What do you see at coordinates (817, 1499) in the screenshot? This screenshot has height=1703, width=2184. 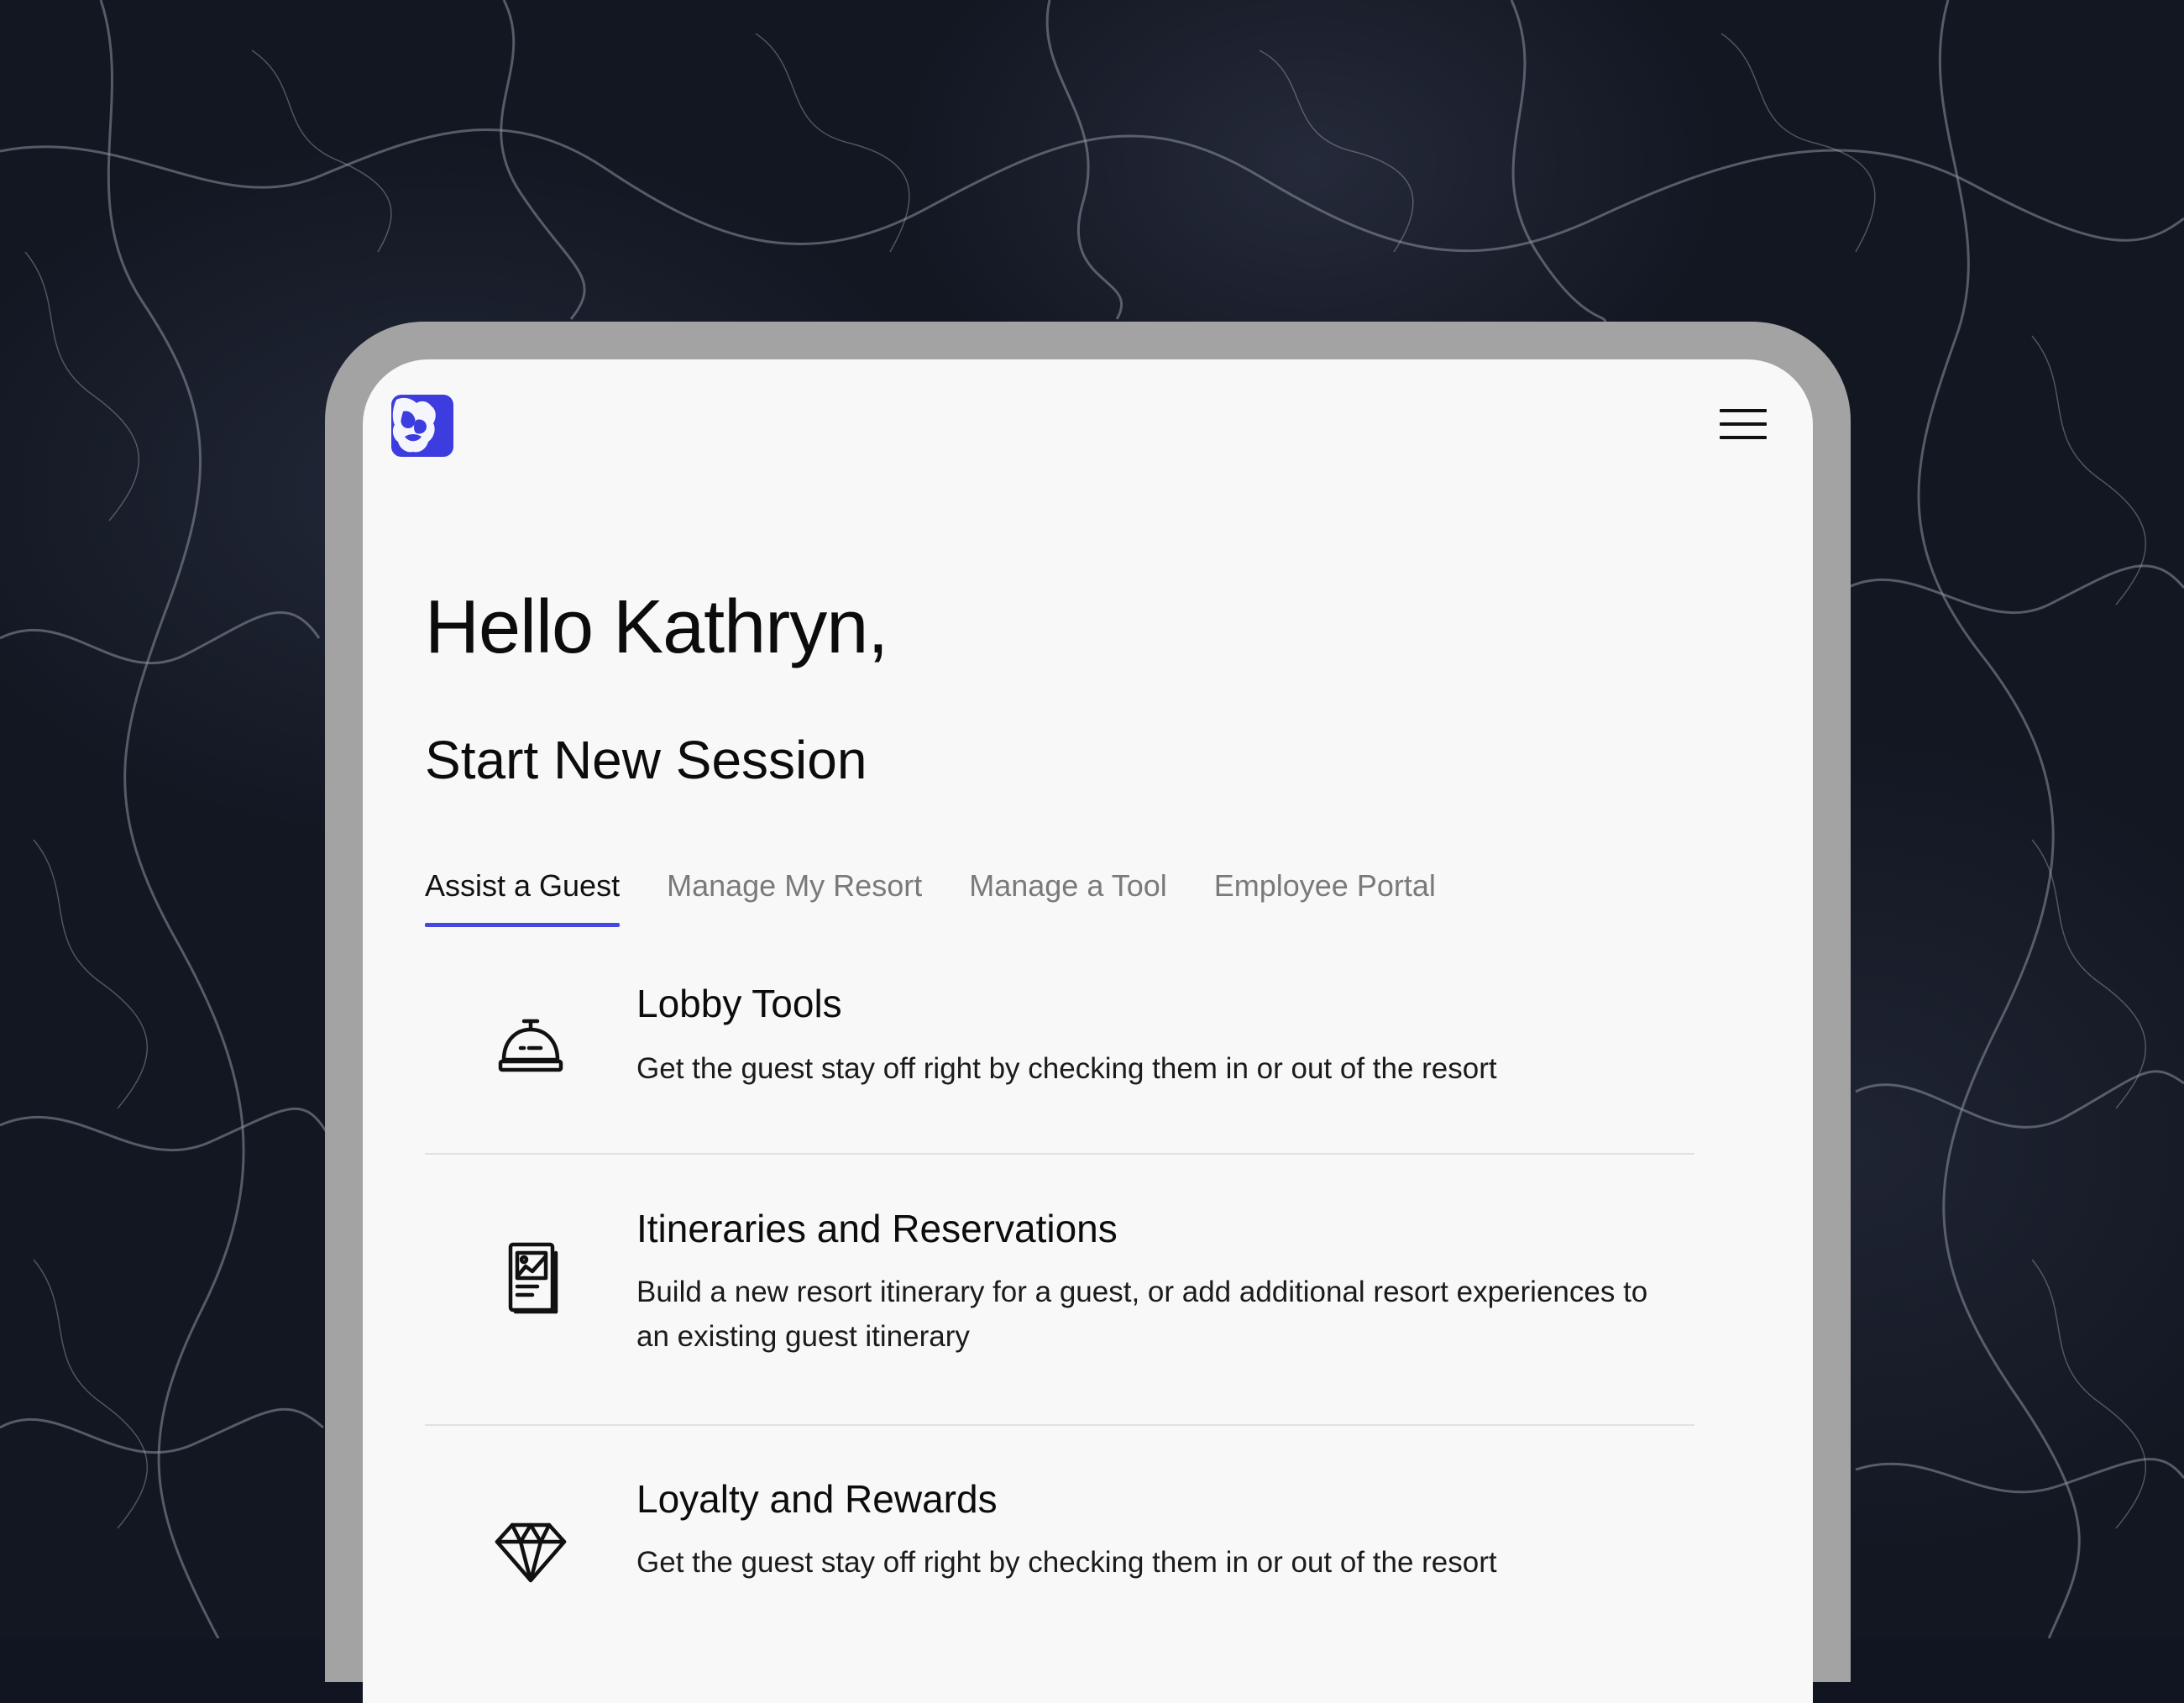 I see `option-title: Loyalty and Rewards` at bounding box center [817, 1499].